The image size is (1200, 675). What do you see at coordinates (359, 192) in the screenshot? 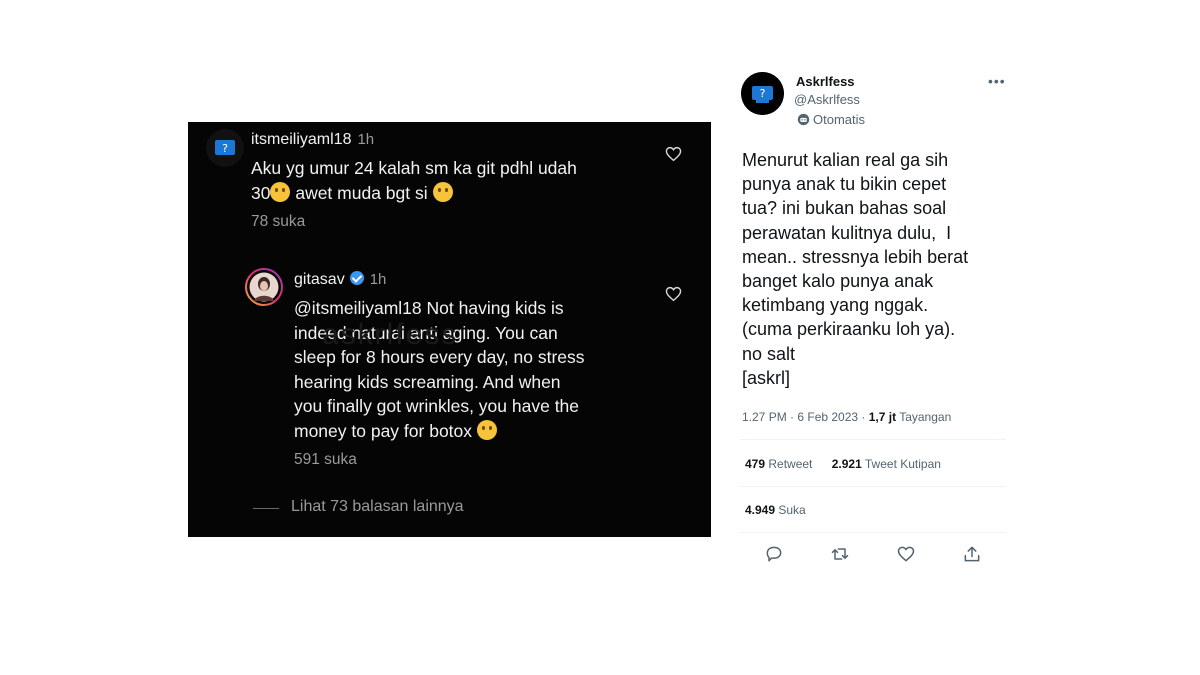
I see `comment-text-part: awet muda bgt si` at bounding box center [359, 192].